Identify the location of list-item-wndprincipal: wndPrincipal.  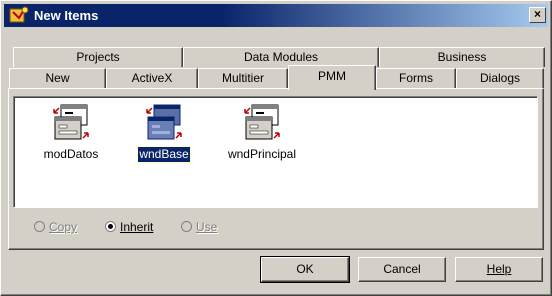
(262, 132).